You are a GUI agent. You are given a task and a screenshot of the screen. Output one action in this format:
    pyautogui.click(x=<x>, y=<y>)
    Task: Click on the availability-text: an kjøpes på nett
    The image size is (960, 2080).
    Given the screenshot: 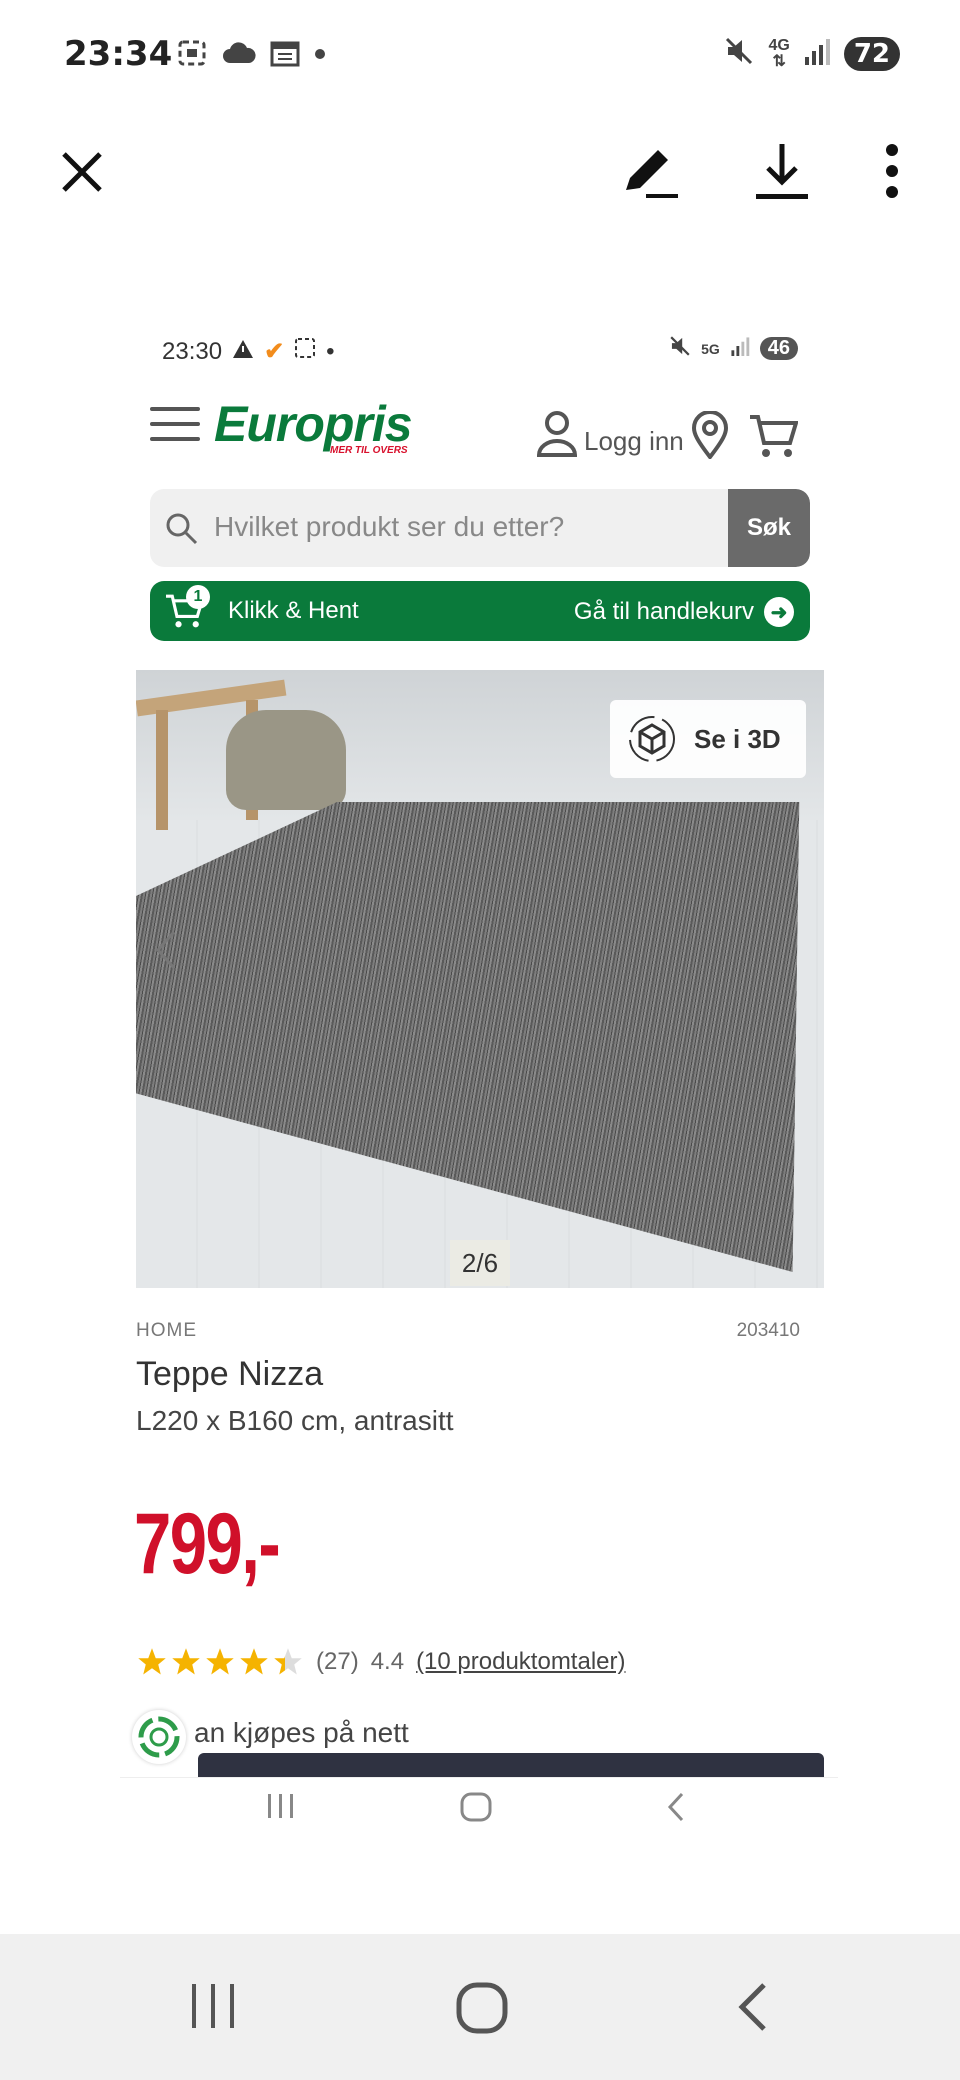 What is the action you would take?
    pyautogui.click(x=301, y=1732)
    